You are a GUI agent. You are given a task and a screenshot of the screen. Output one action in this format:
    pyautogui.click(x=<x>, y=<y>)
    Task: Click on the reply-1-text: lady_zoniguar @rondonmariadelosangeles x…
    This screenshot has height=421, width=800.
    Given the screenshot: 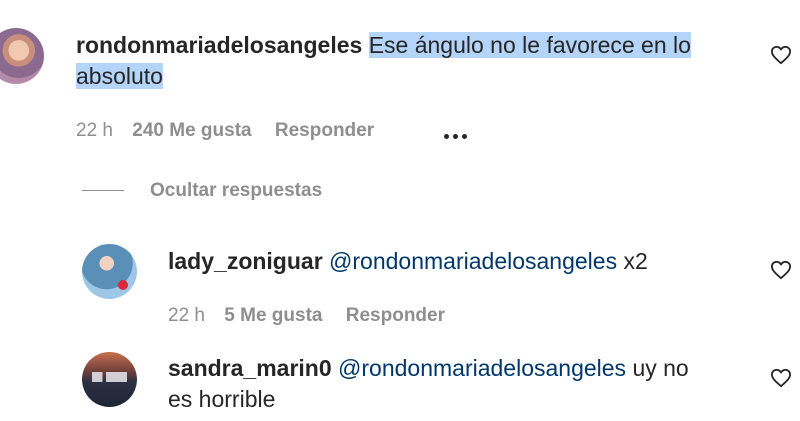 What is the action you would take?
    pyautogui.click(x=408, y=261)
    